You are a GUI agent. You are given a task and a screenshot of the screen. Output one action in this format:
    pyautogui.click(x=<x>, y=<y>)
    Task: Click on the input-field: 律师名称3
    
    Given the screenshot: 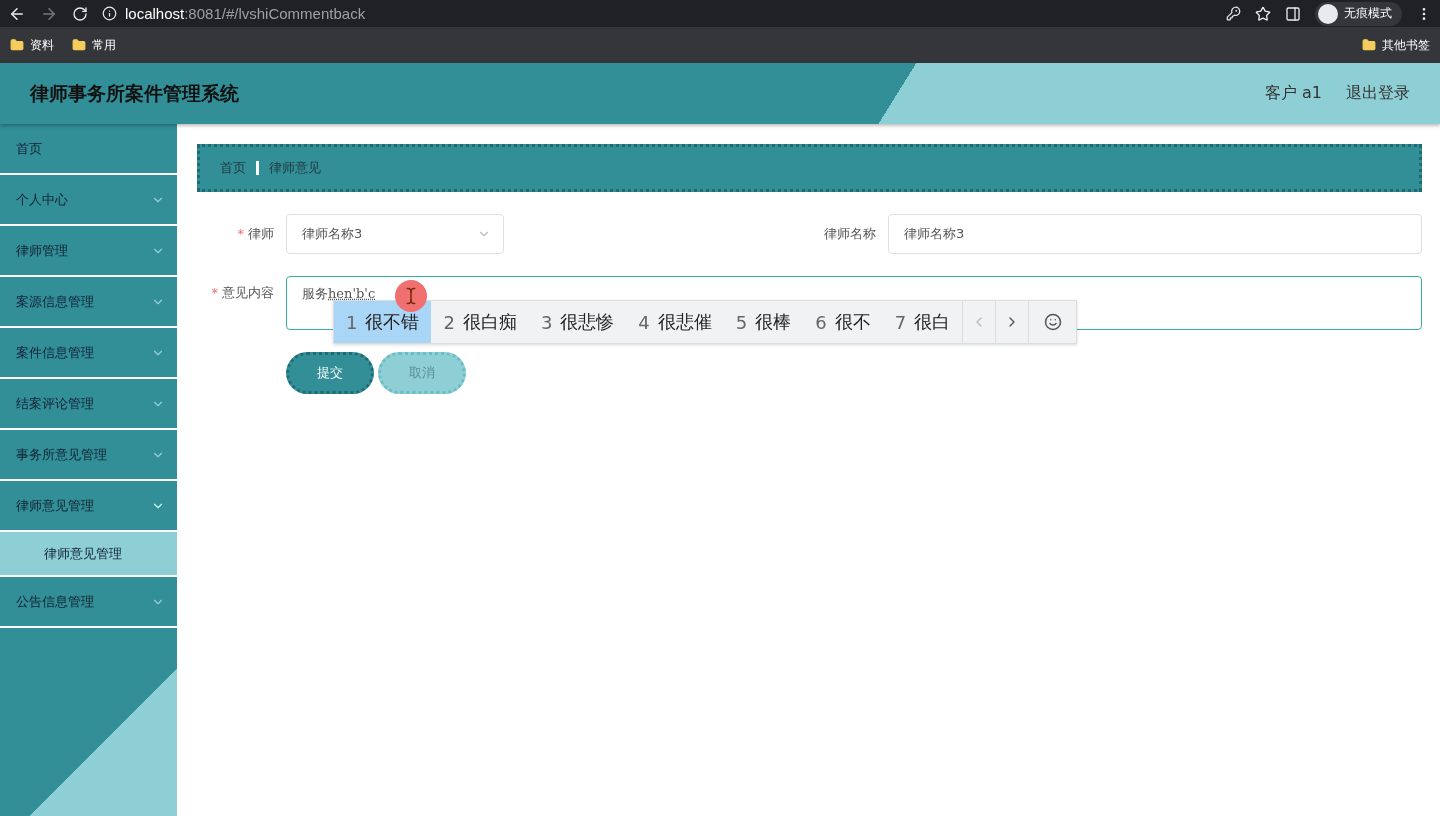 What is the action you would take?
    pyautogui.click(x=1155, y=234)
    